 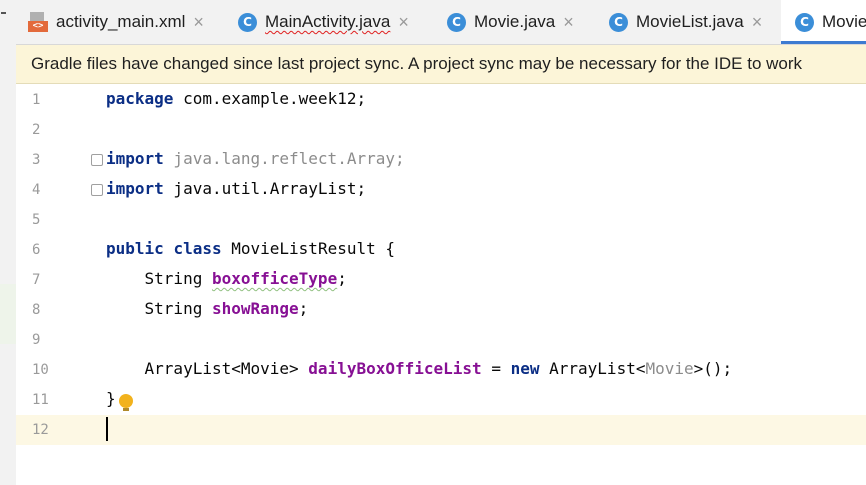 What do you see at coordinates (8, 314) in the screenshot?
I see `vcs-change-marker` at bounding box center [8, 314].